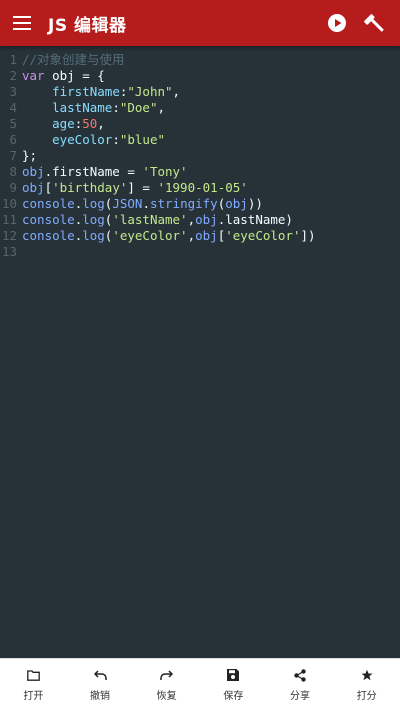  I want to click on code-line: 6 eyeColor:"blue", so click(200, 140).